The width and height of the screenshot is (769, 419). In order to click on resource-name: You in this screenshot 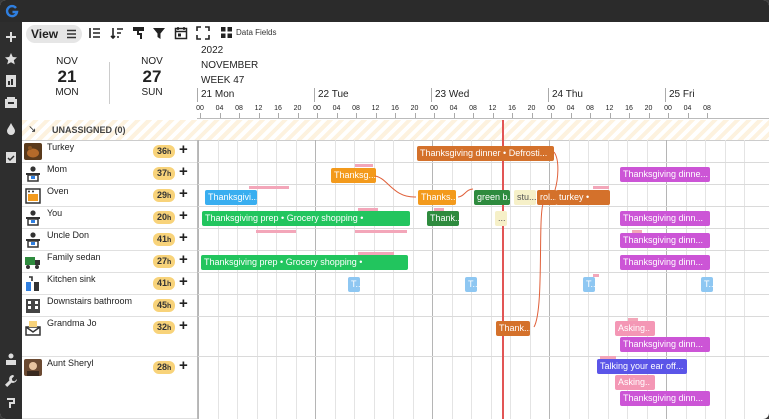, I will do `click(55, 213)`.